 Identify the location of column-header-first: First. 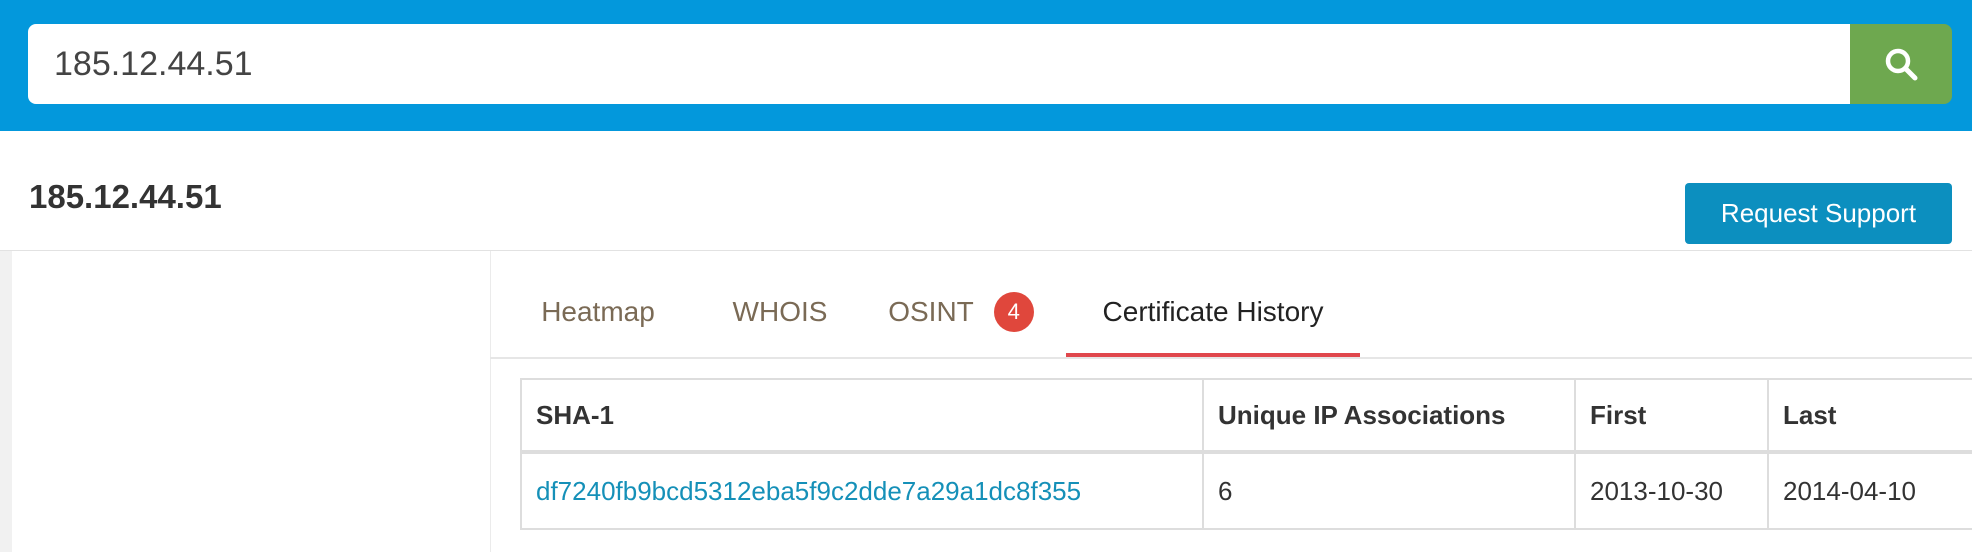
(1671, 416).